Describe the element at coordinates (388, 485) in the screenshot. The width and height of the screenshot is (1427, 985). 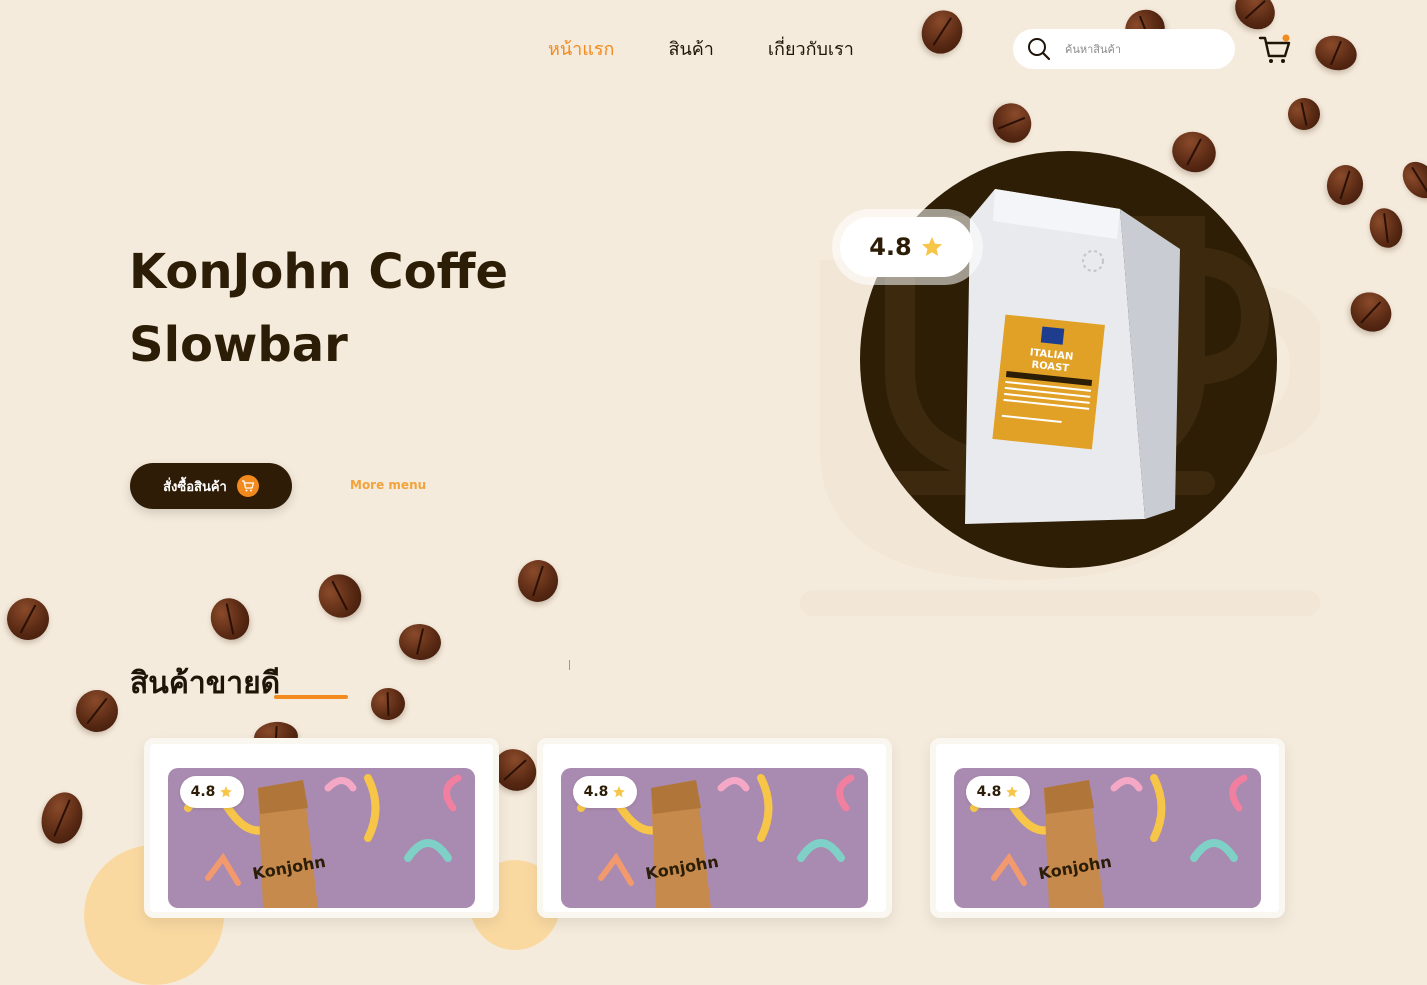
I see `more-menu-link: More menu` at that location.